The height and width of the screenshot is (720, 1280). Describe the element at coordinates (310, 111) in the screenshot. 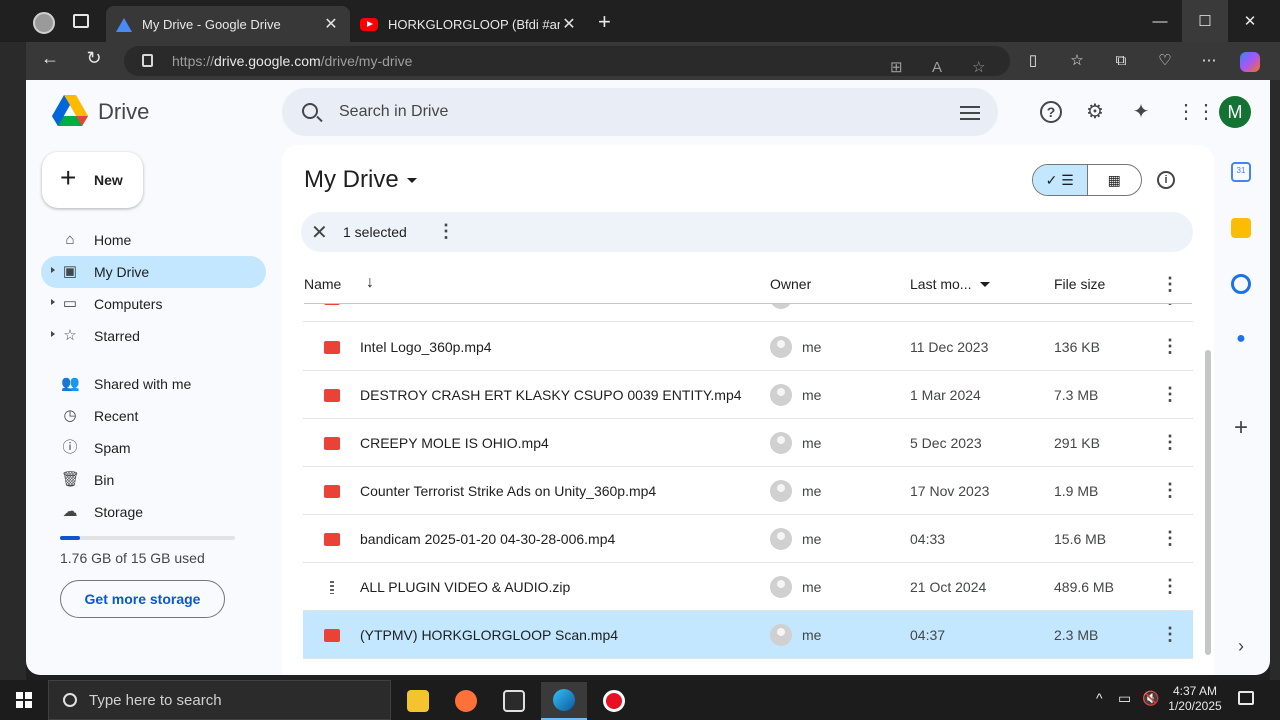

I see `search-icon` at that location.